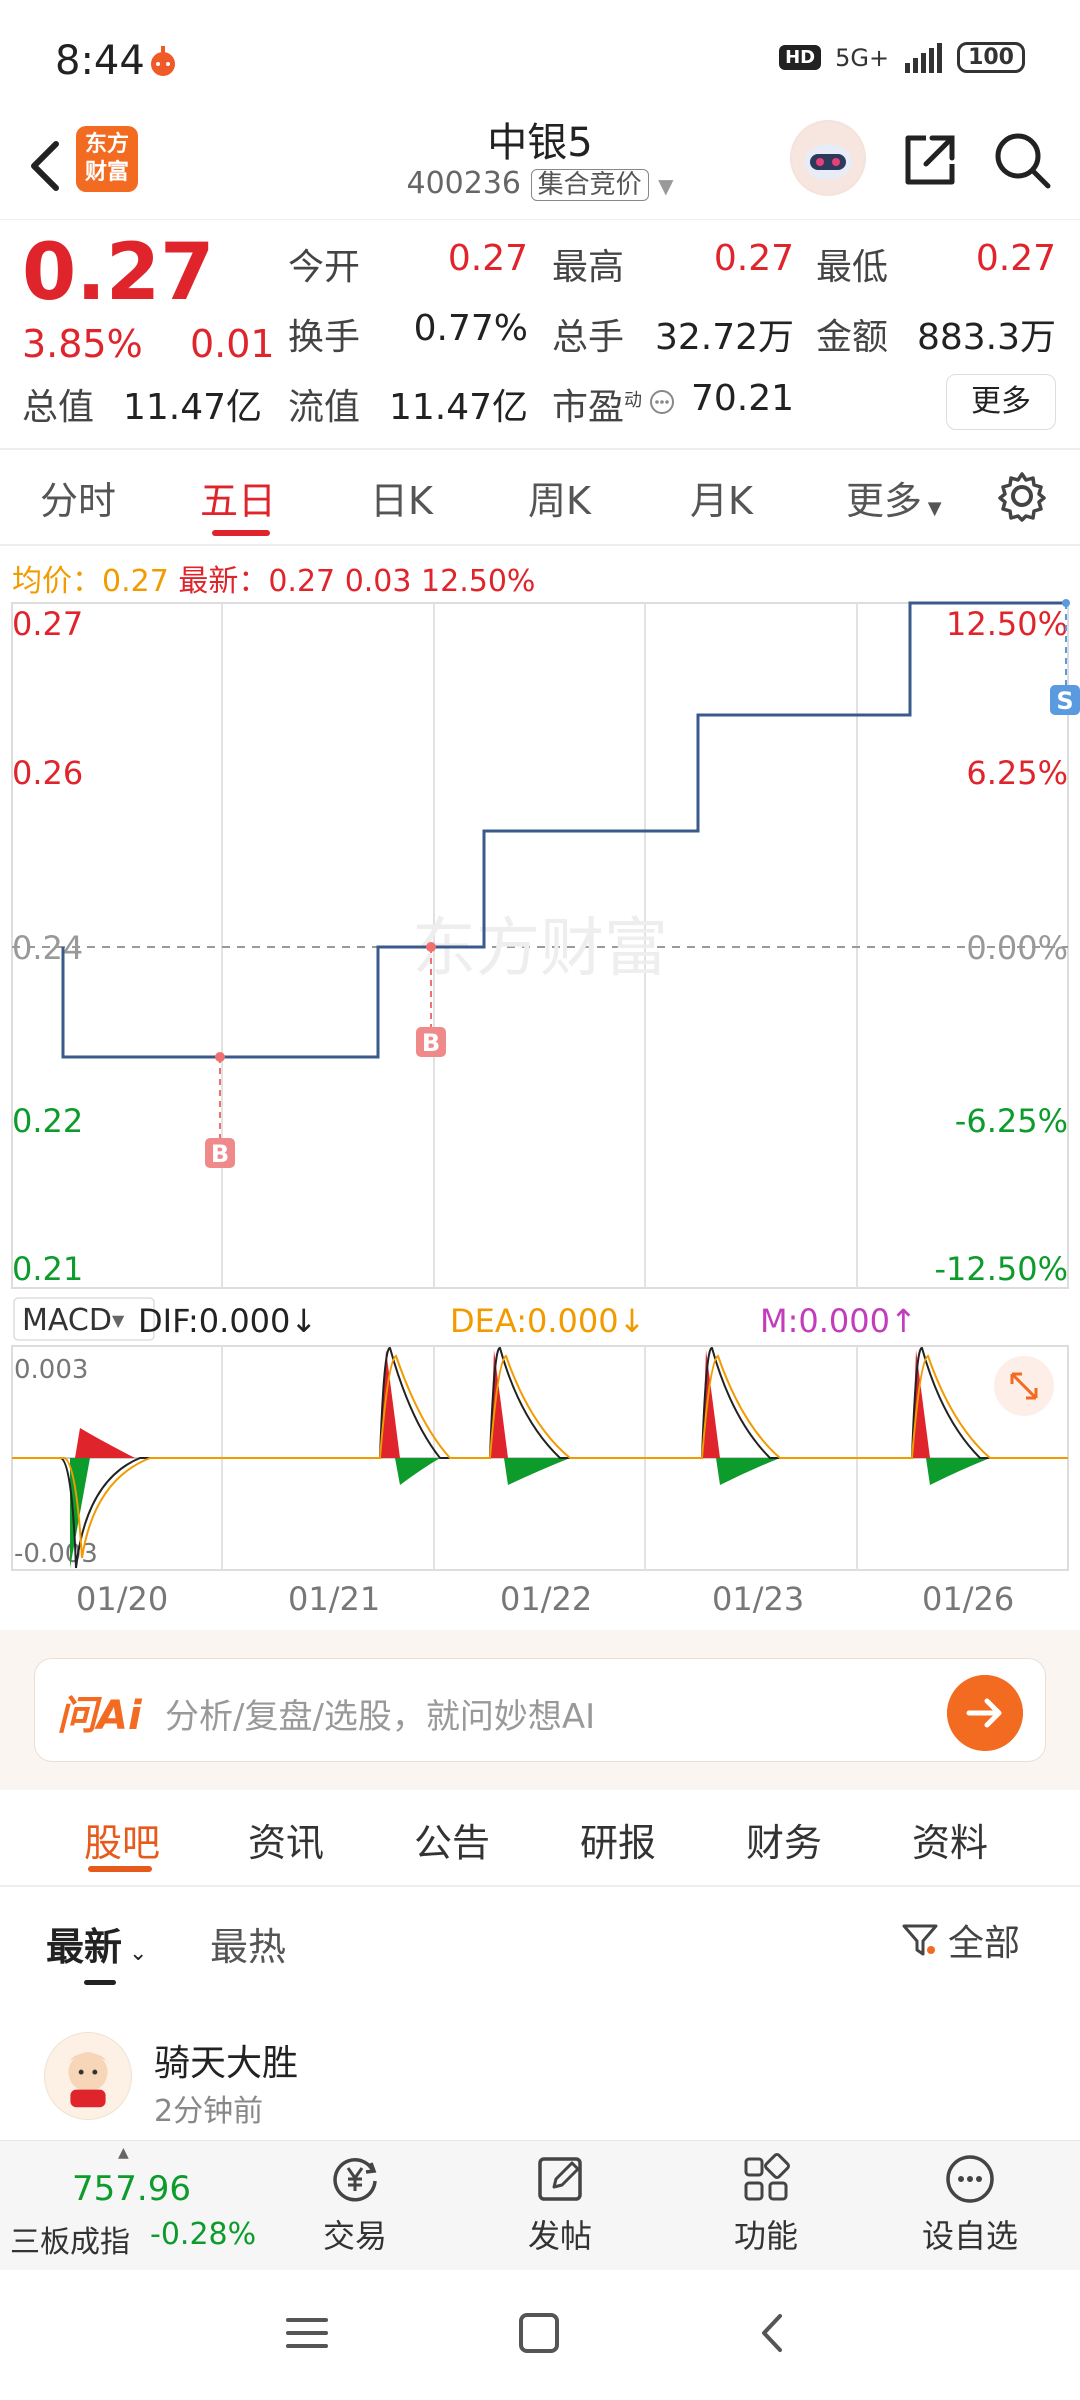  What do you see at coordinates (307, 2333) in the screenshot?
I see `menu-icon` at bounding box center [307, 2333].